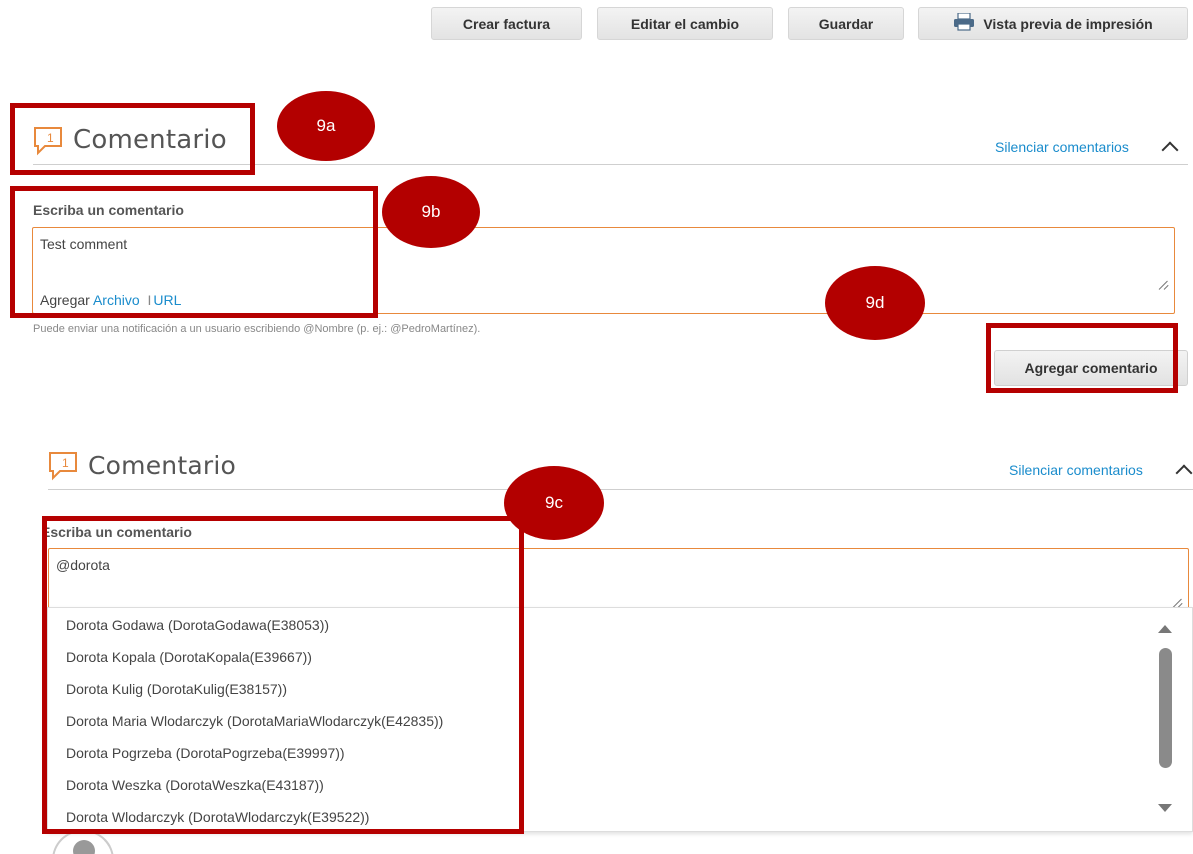 The width and height of the screenshot is (1193, 854). What do you see at coordinates (149, 300) in the screenshot?
I see `attach-separator: I` at bounding box center [149, 300].